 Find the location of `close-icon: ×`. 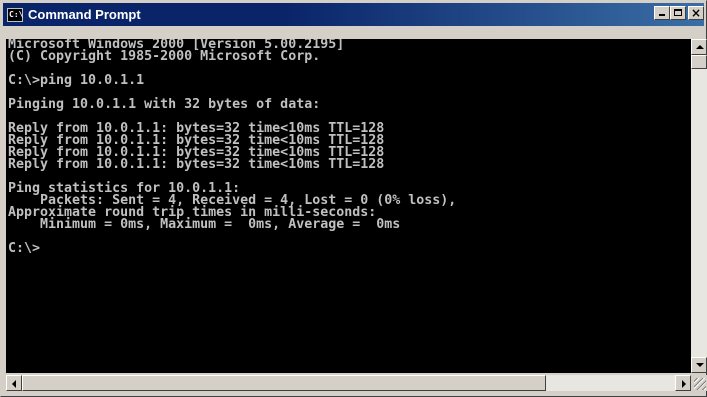

close-icon: × is located at coordinates (696, 13).